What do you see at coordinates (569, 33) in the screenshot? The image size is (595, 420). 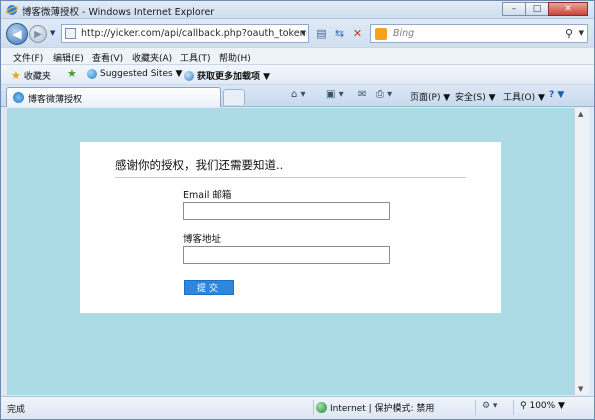 I see `search-icon: ⚲` at bounding box center [569, 33].